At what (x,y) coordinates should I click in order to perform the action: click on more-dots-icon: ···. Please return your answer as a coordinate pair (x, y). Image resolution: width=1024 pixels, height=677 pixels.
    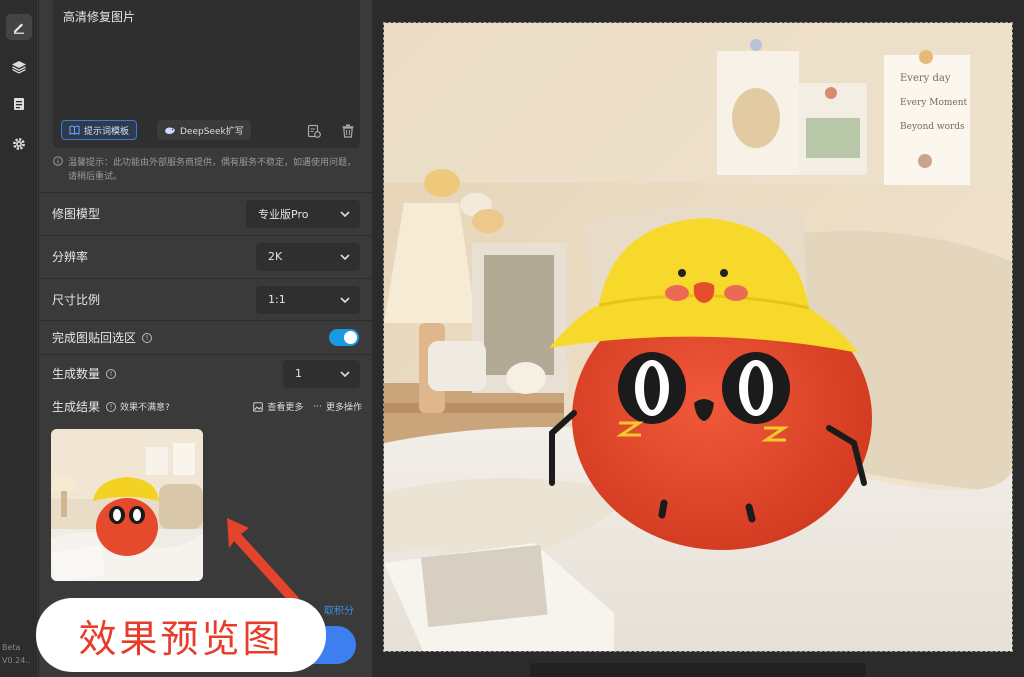
    Looking at the image, I should click on (317, 406).